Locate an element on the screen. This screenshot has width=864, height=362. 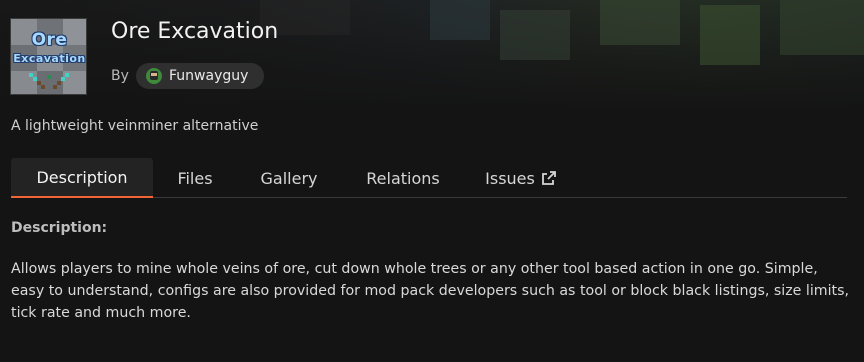
tab-label: Gallery is located at coordinates (289, 178).